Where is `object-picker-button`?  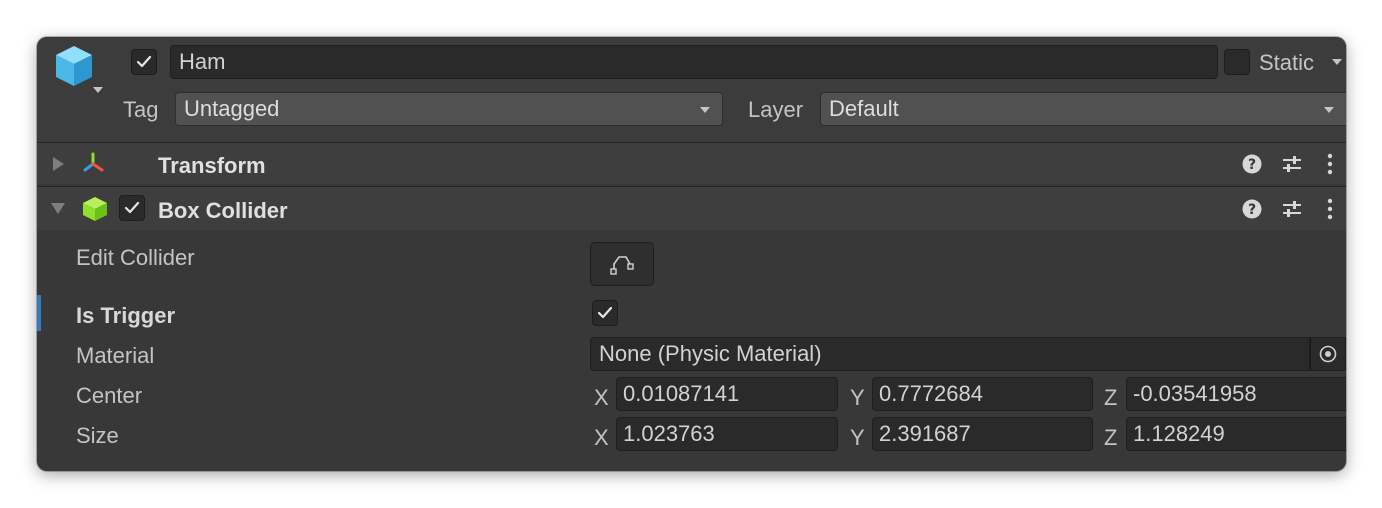
object-picker-button is located at coordinates (1328, 354).